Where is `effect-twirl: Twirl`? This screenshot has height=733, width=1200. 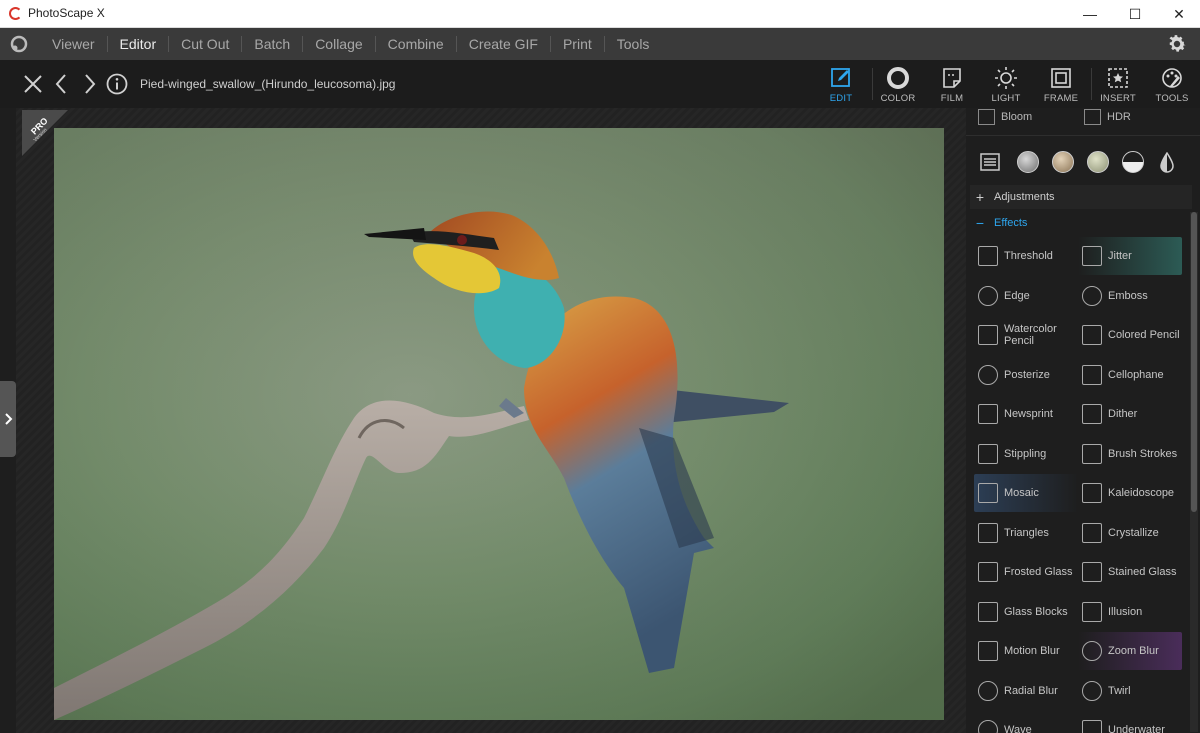 effect-twirl: Twirl is located at coordinates (1130, 691).